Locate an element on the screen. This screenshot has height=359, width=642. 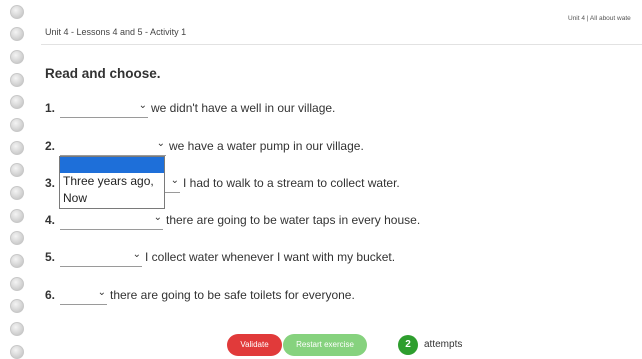
notebook-binding is located at coordinates (19, 179).